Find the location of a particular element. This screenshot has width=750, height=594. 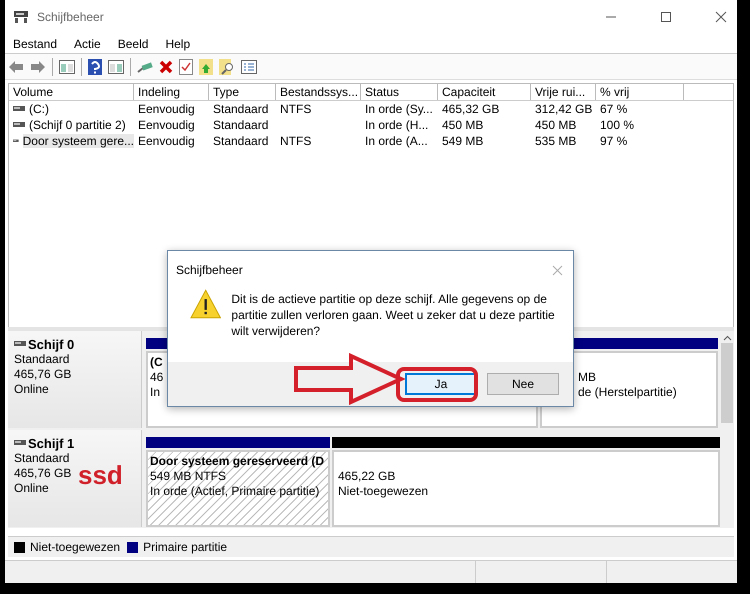

maximize-icon is located at coordinates (666, 16).